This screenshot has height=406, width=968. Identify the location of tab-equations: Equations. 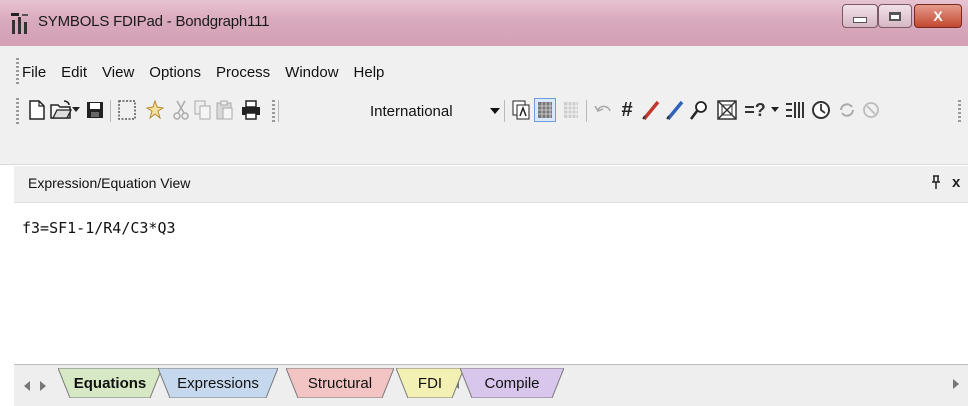
(110, 383).